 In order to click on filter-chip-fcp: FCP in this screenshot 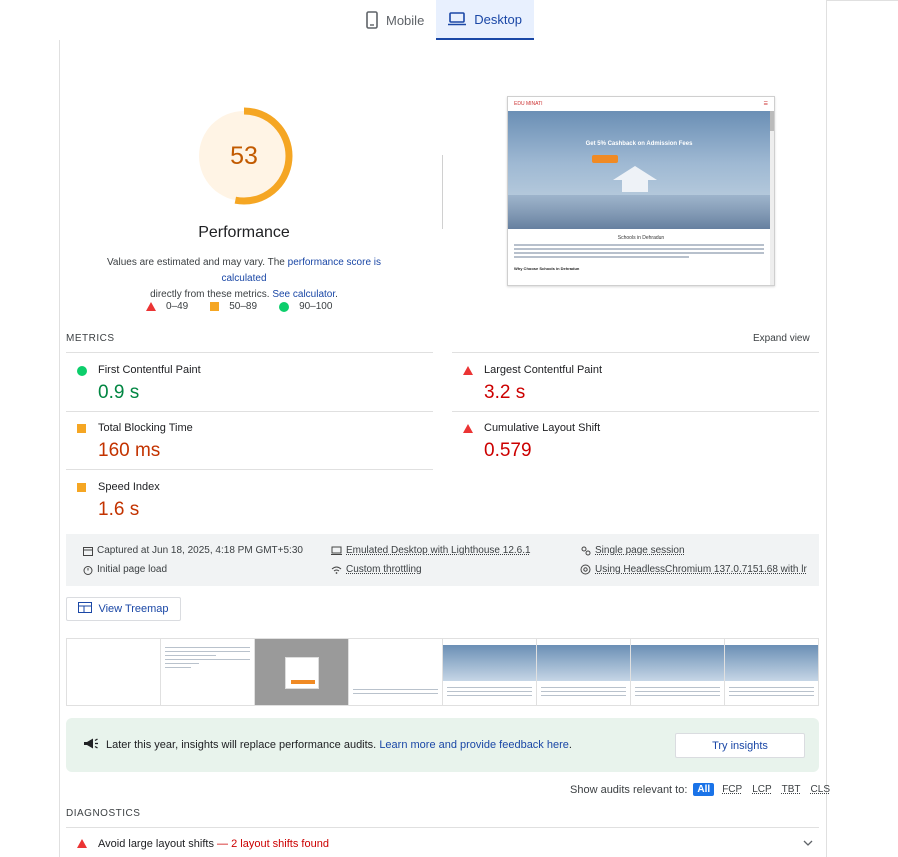, I will do `click(732, 789)`.